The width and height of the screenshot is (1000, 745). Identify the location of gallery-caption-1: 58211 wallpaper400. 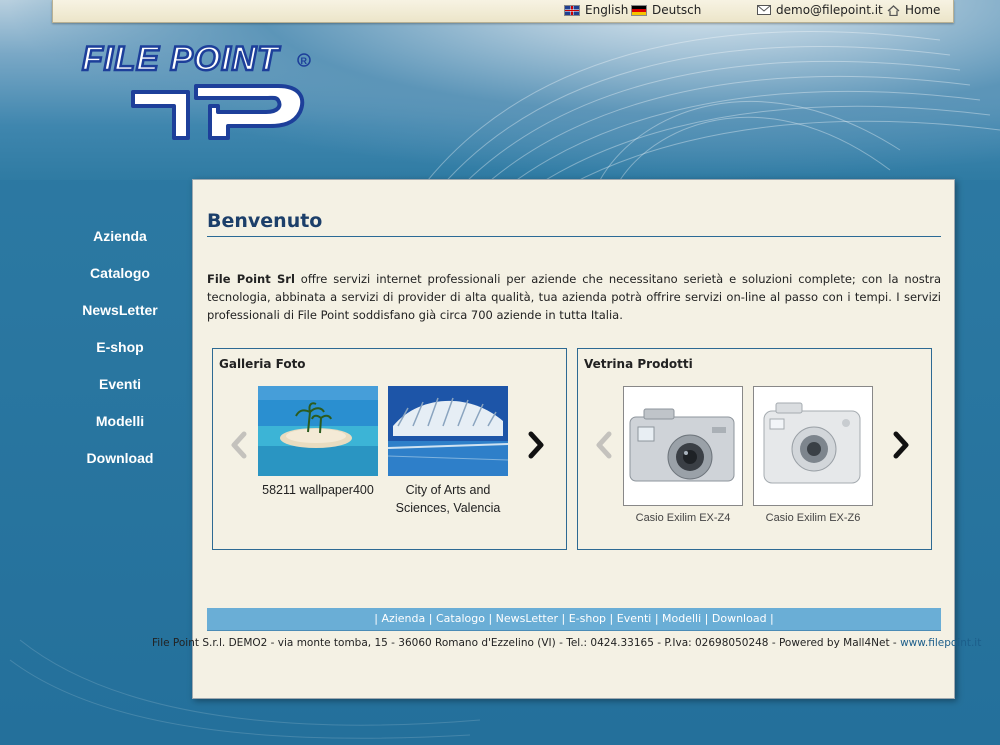
(318, 490).